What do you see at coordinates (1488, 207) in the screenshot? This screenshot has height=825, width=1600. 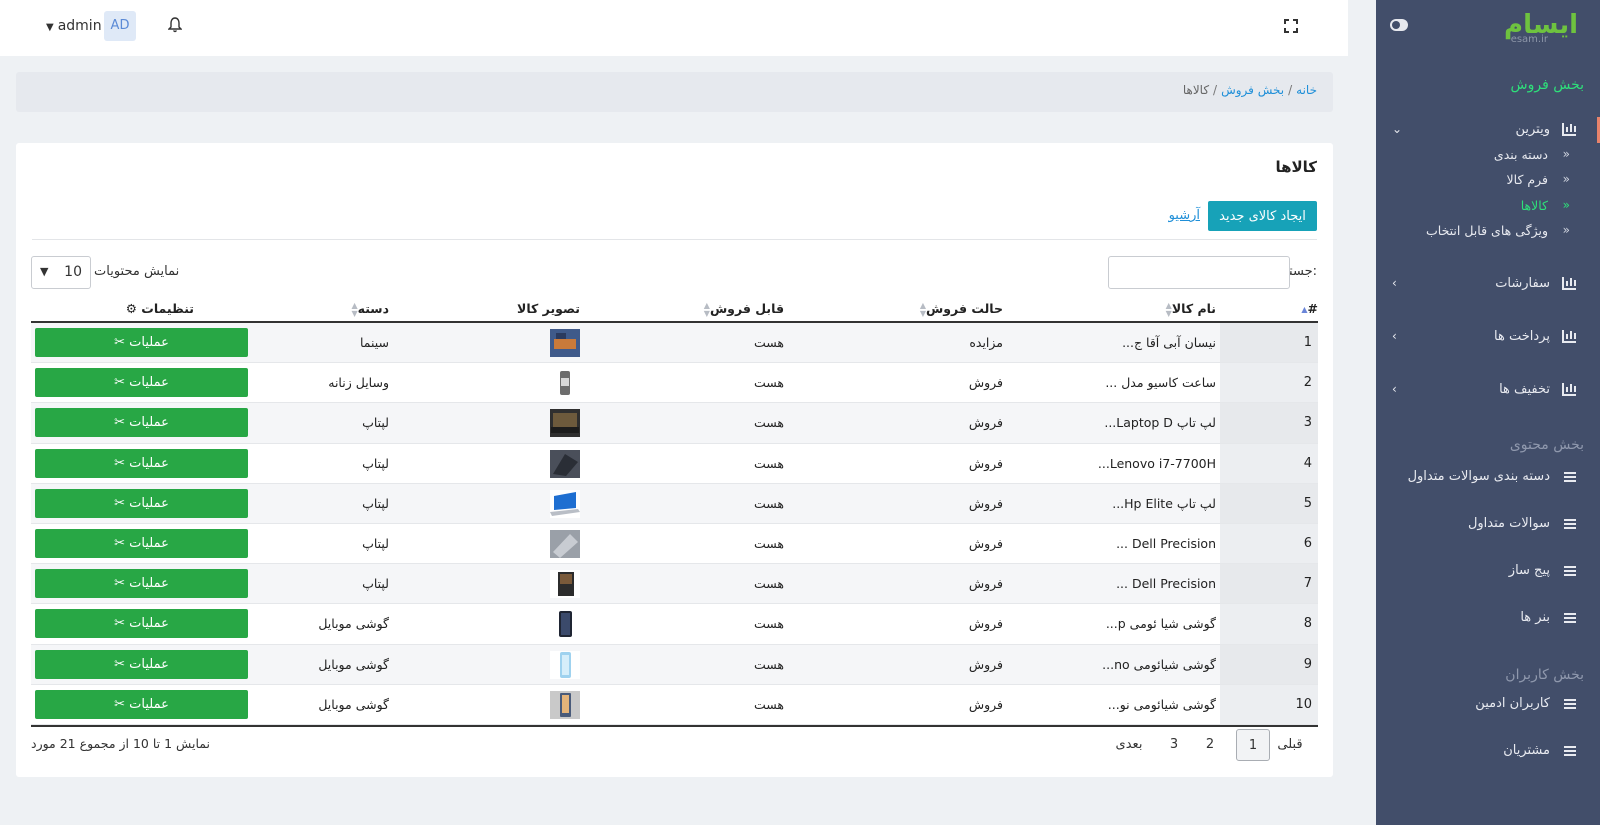 I see `sidebar-subitem-products: » کالاها` at bounding box center [1488, 207].